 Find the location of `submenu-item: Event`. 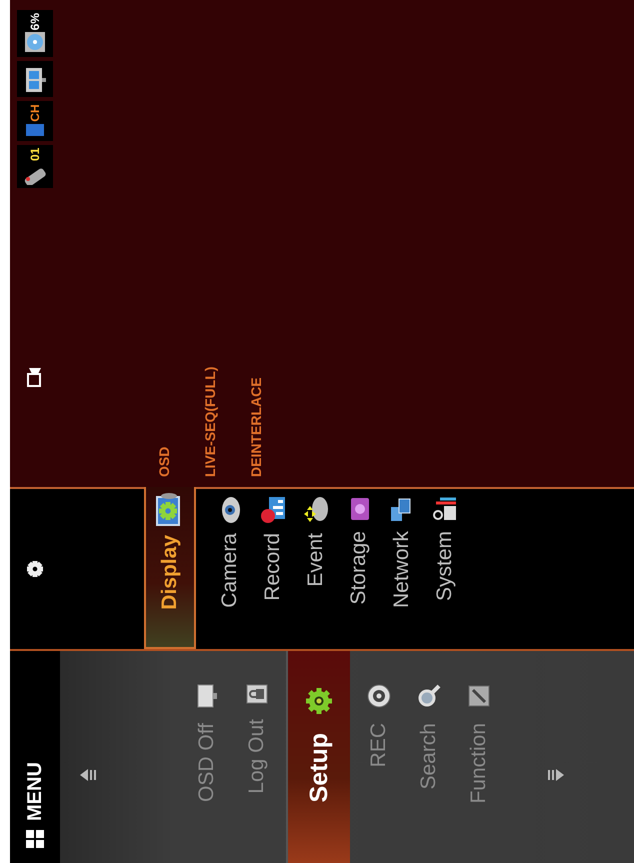

submenu-item: Event is located at coordinates (315, 569).